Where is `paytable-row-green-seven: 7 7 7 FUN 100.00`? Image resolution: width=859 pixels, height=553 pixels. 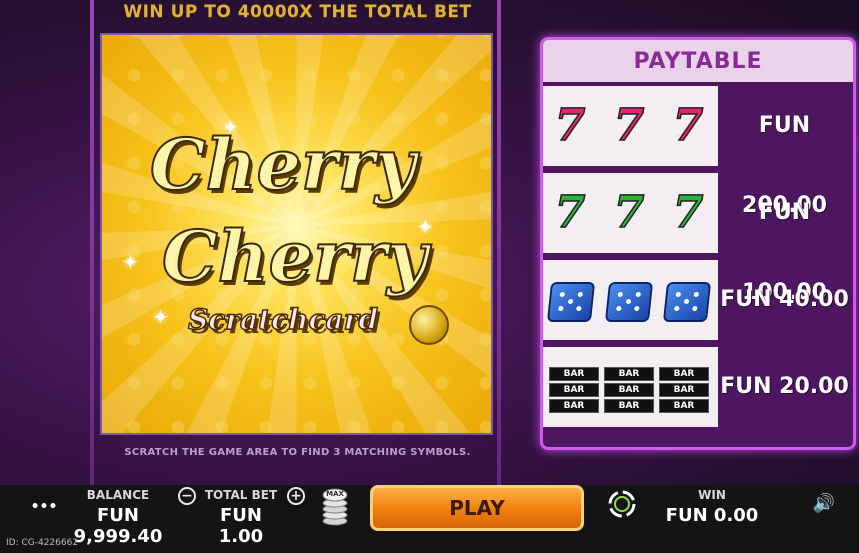 paytable-row-green-seven: 7 7 7 FUN 100.00 is located at coordinates (698, 239).